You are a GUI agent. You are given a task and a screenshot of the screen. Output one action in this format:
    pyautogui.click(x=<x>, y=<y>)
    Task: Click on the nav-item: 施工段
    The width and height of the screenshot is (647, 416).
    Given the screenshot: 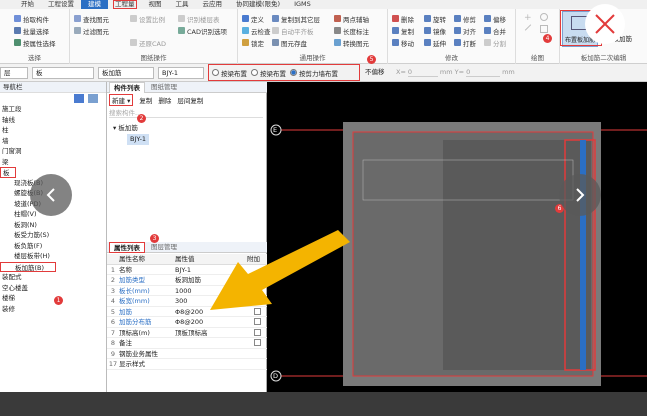 What is the action you would take?
    pyautogui.click(x=53, y=109)
    